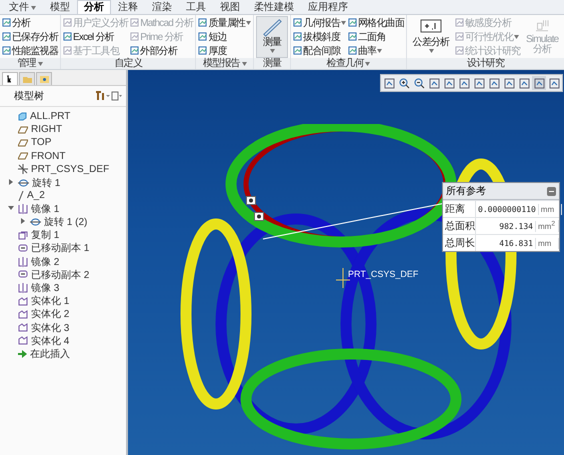 The width and height of the screenshot is (564, 455). Describe the element at coordinates (60, 7) in the screenshot. I see `ribbon-tab: 模型` at that location.